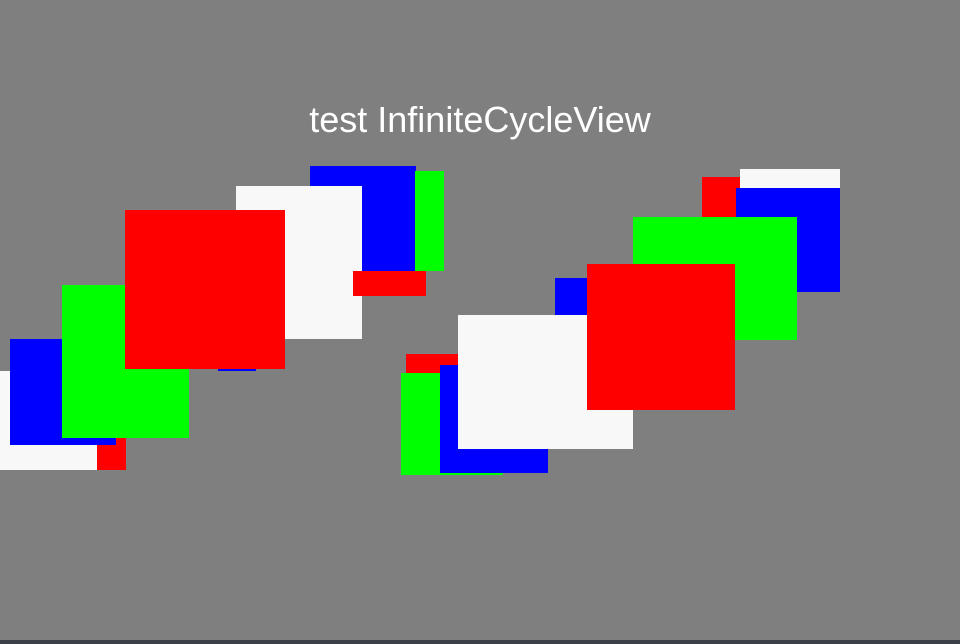 The width and height of the screenshot is (960, 644). I want to click on window-bottom-edge, so click(480, 642).